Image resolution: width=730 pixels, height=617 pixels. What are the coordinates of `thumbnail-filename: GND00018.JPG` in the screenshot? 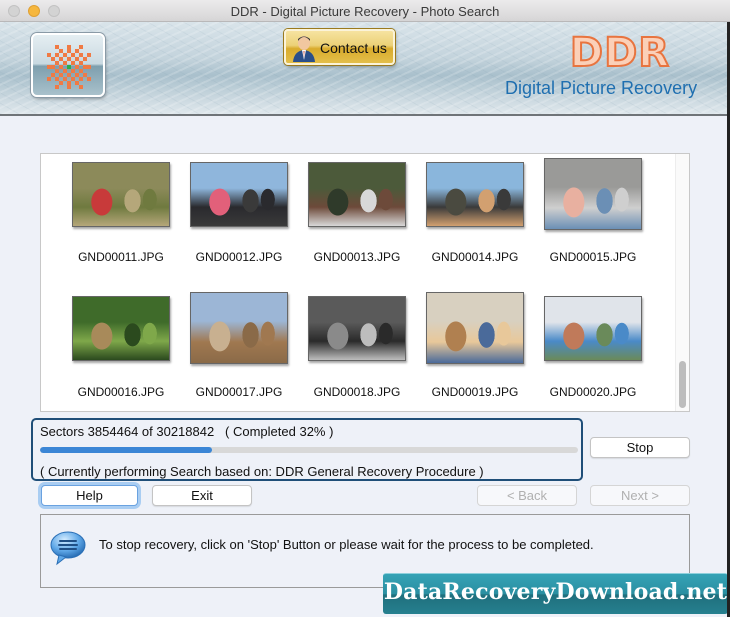 It's located at (357, 392).